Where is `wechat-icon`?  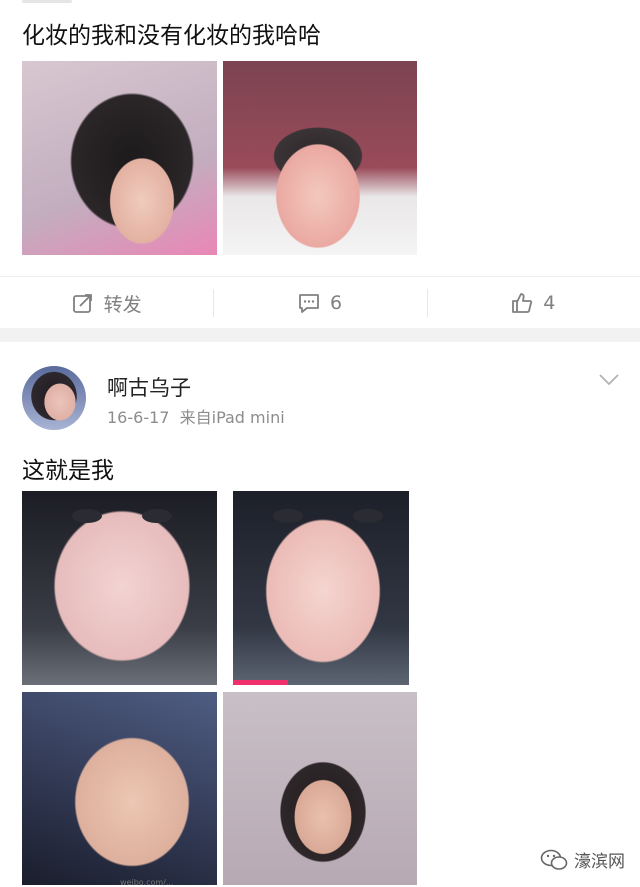
wechat-icon is located at coordinates (554, 859).